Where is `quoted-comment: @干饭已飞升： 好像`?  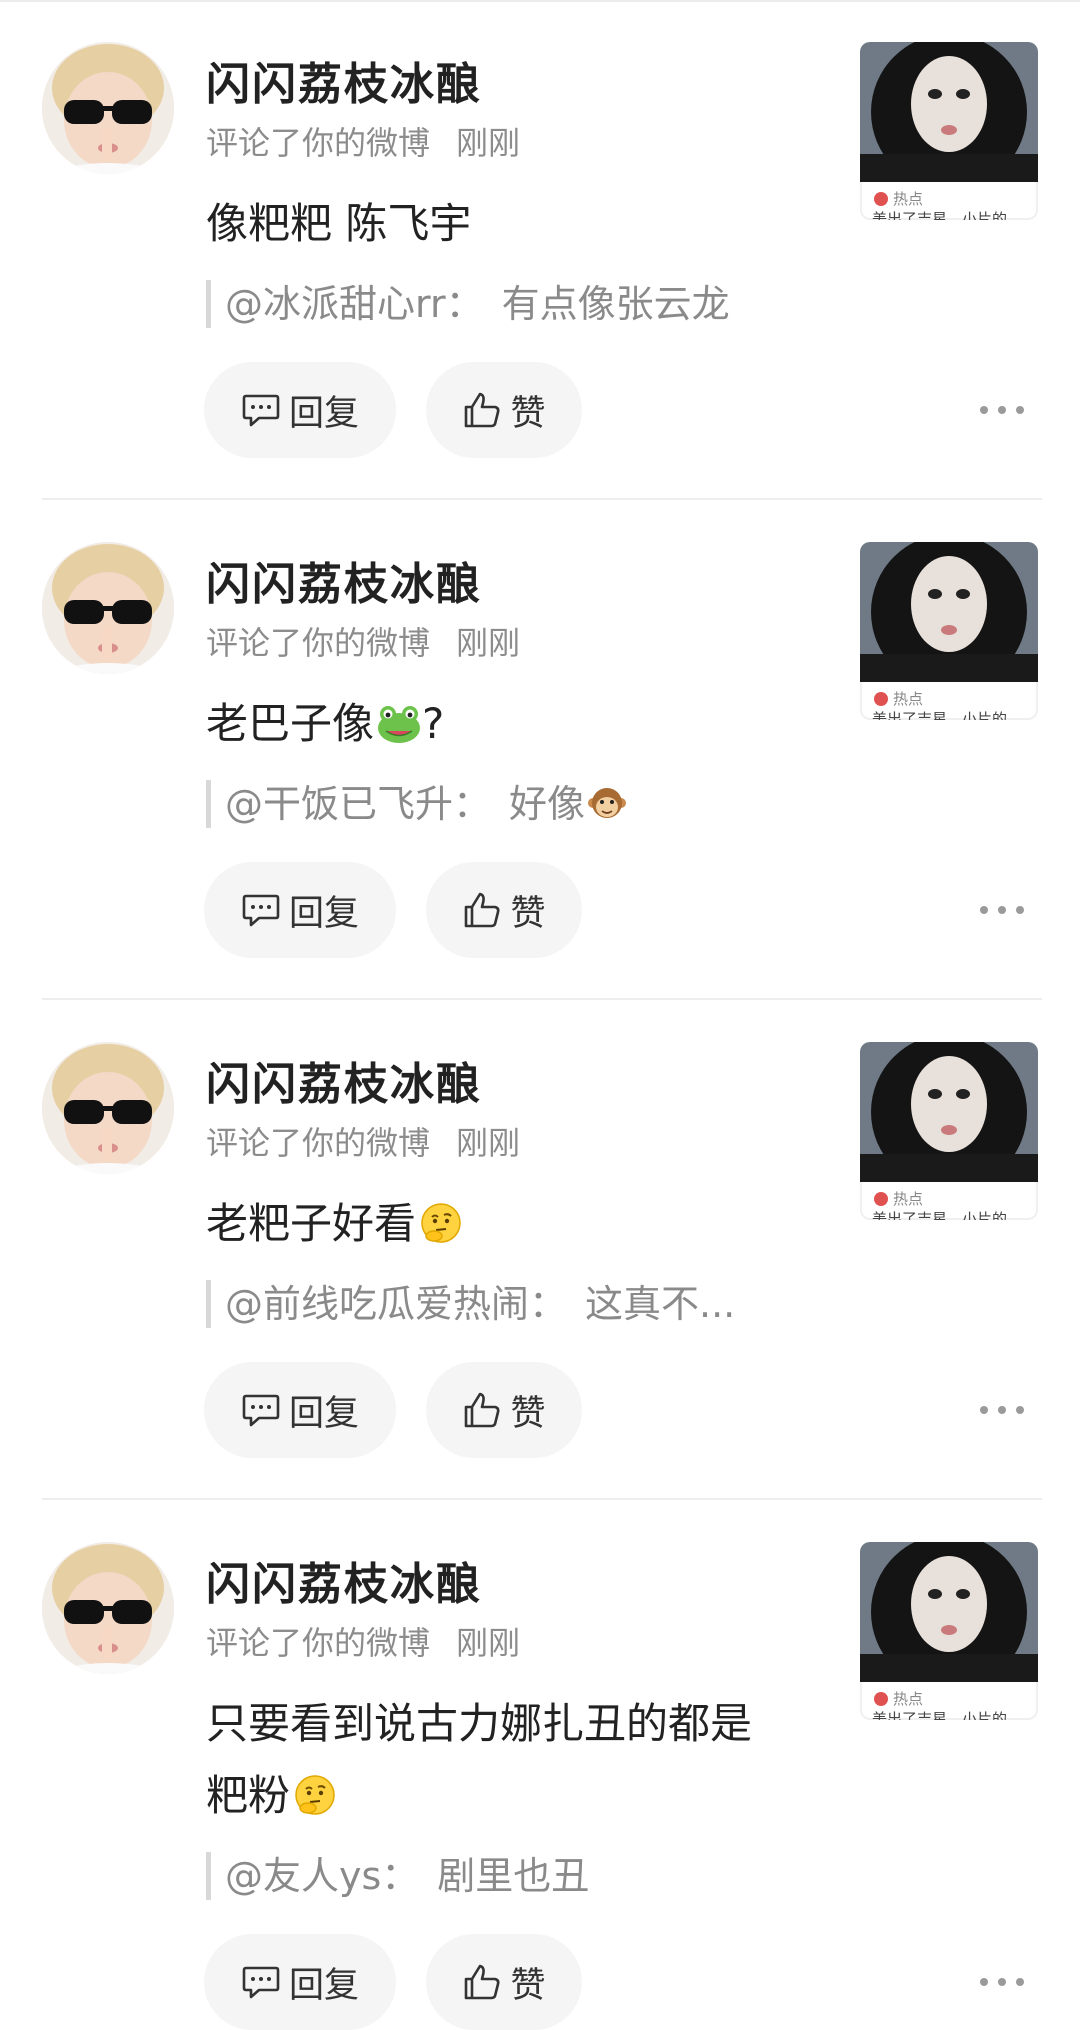 quoted-comment: @干饭已飞升： 好像 is located at coordinates (416, 804).